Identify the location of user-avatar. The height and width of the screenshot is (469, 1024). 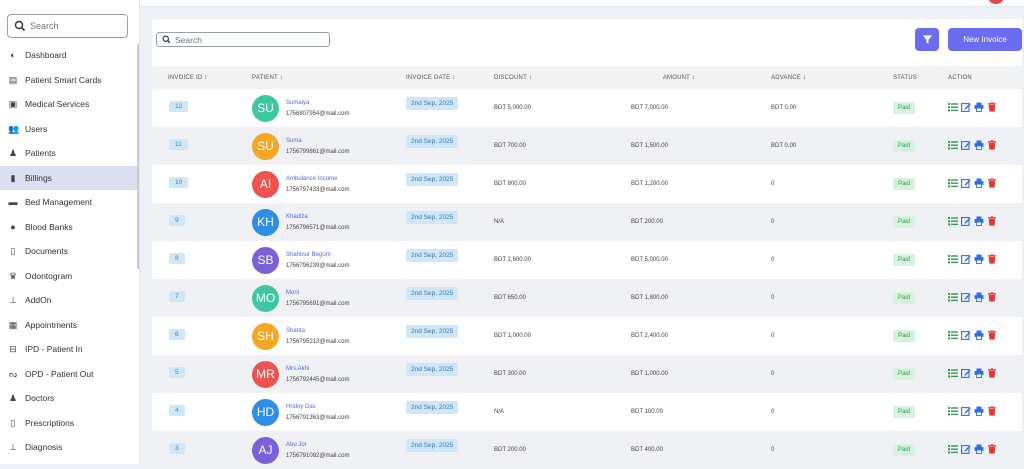
(996, 2).